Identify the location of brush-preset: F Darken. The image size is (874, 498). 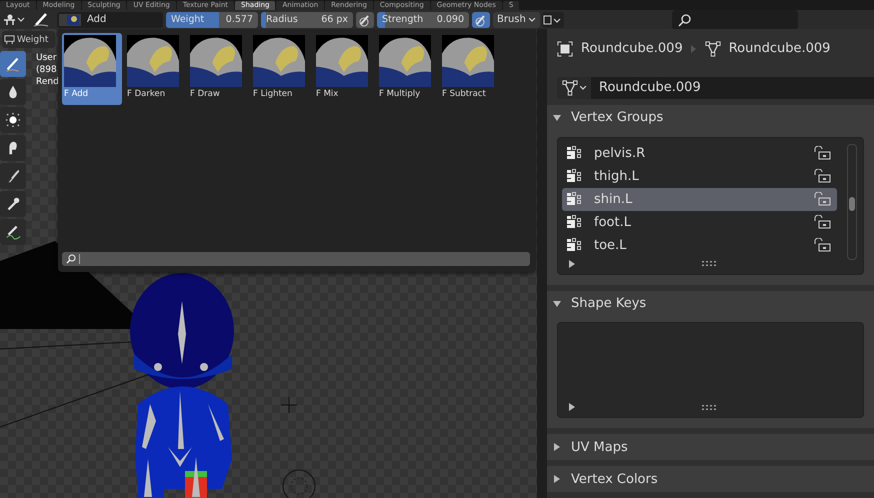
(155, 69).